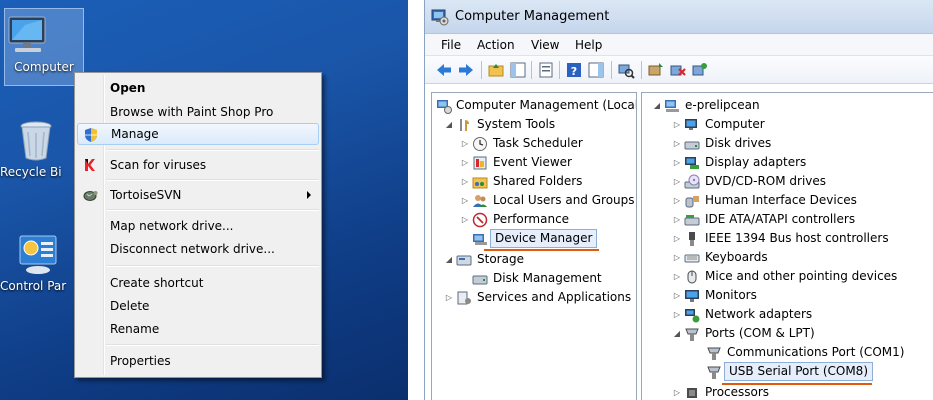 The height and width of the screenshot is (400, 933). I want to click on title-bar: Computer Management, so click(679, 17).